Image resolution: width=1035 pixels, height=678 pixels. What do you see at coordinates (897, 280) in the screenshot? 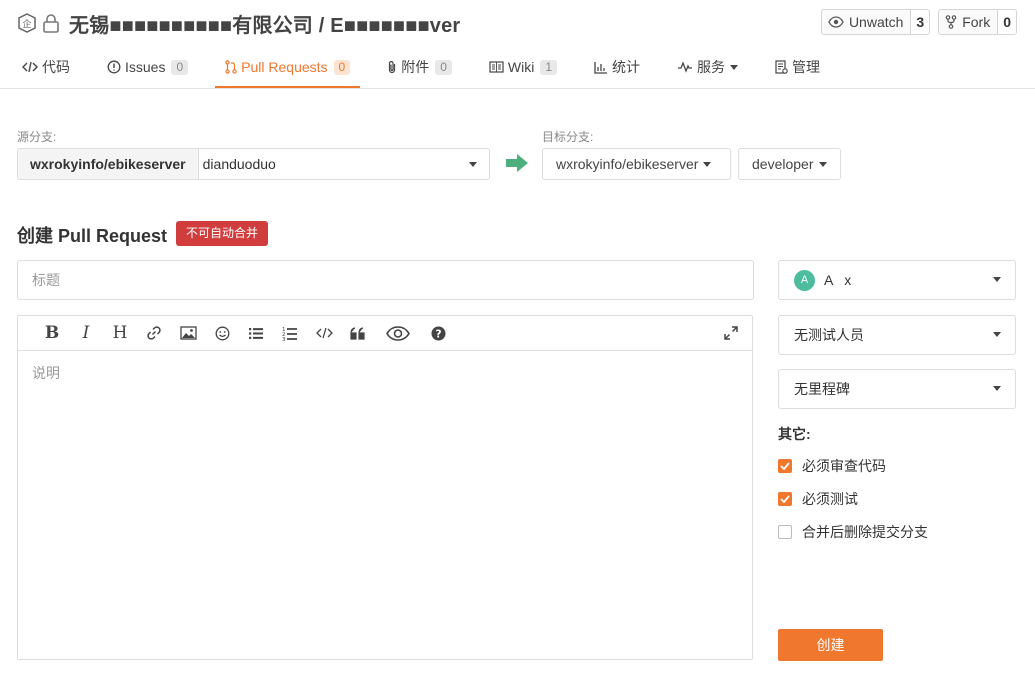
I see `assignee-select: A A x` at bounding box center [897, 280].